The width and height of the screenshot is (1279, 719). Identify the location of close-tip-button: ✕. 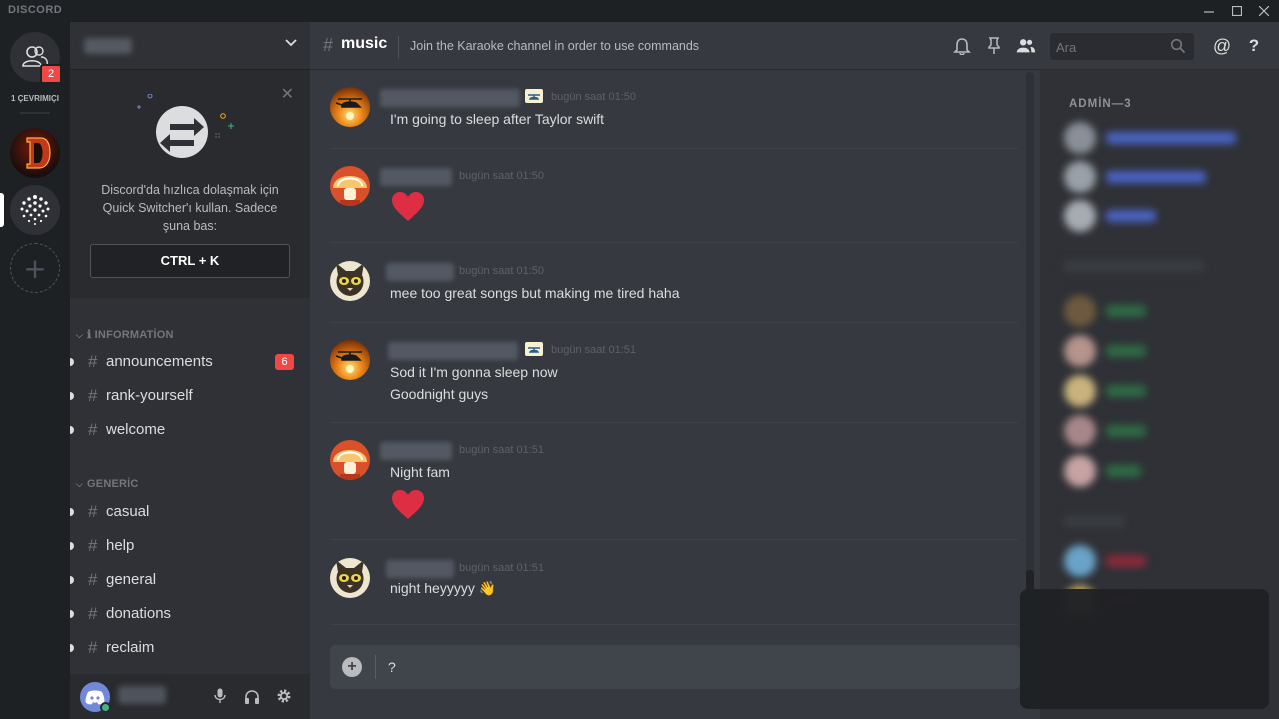
(287, 93).